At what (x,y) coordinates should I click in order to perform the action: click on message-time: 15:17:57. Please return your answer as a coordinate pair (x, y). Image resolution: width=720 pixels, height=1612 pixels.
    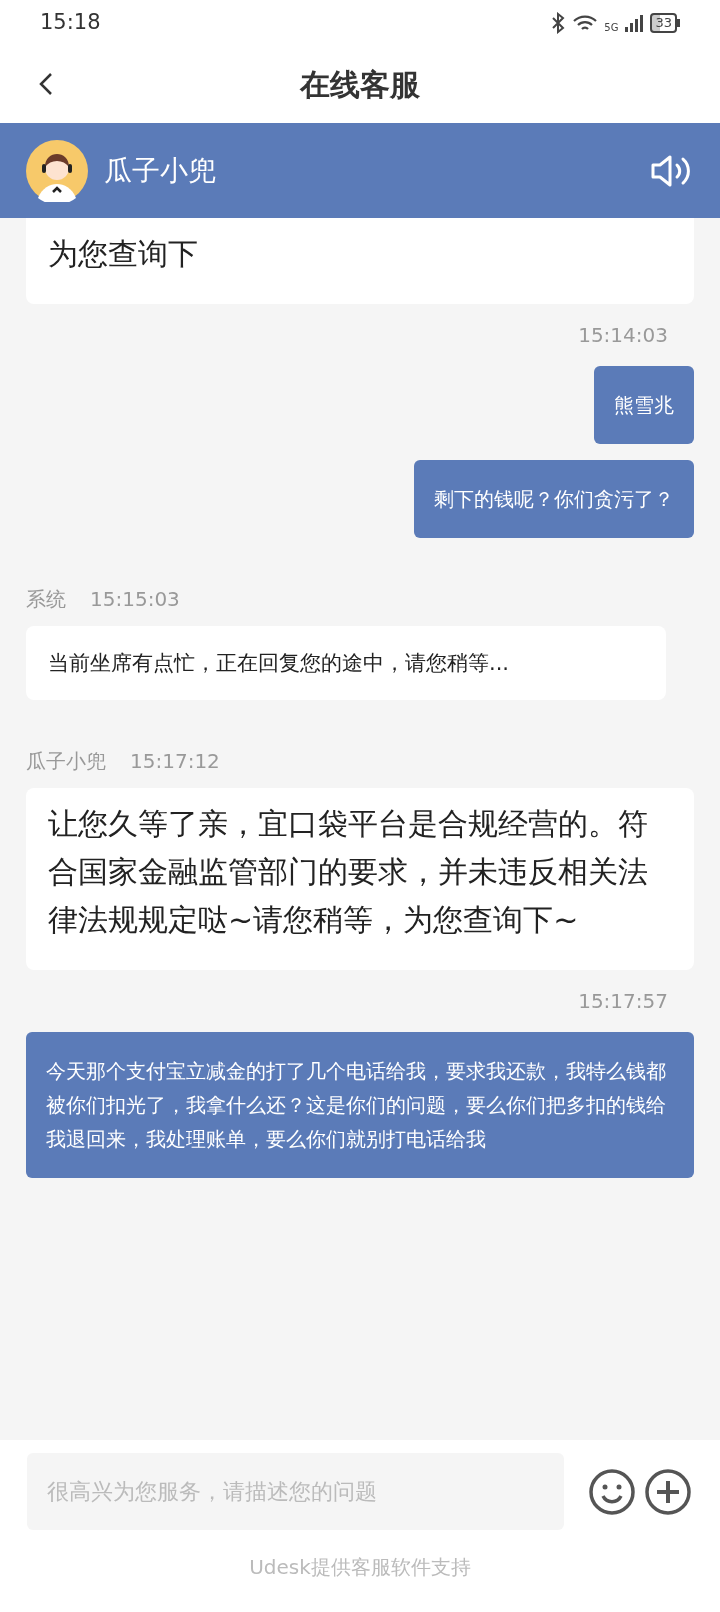
    Looking at the image, I should click on (623, 1001).